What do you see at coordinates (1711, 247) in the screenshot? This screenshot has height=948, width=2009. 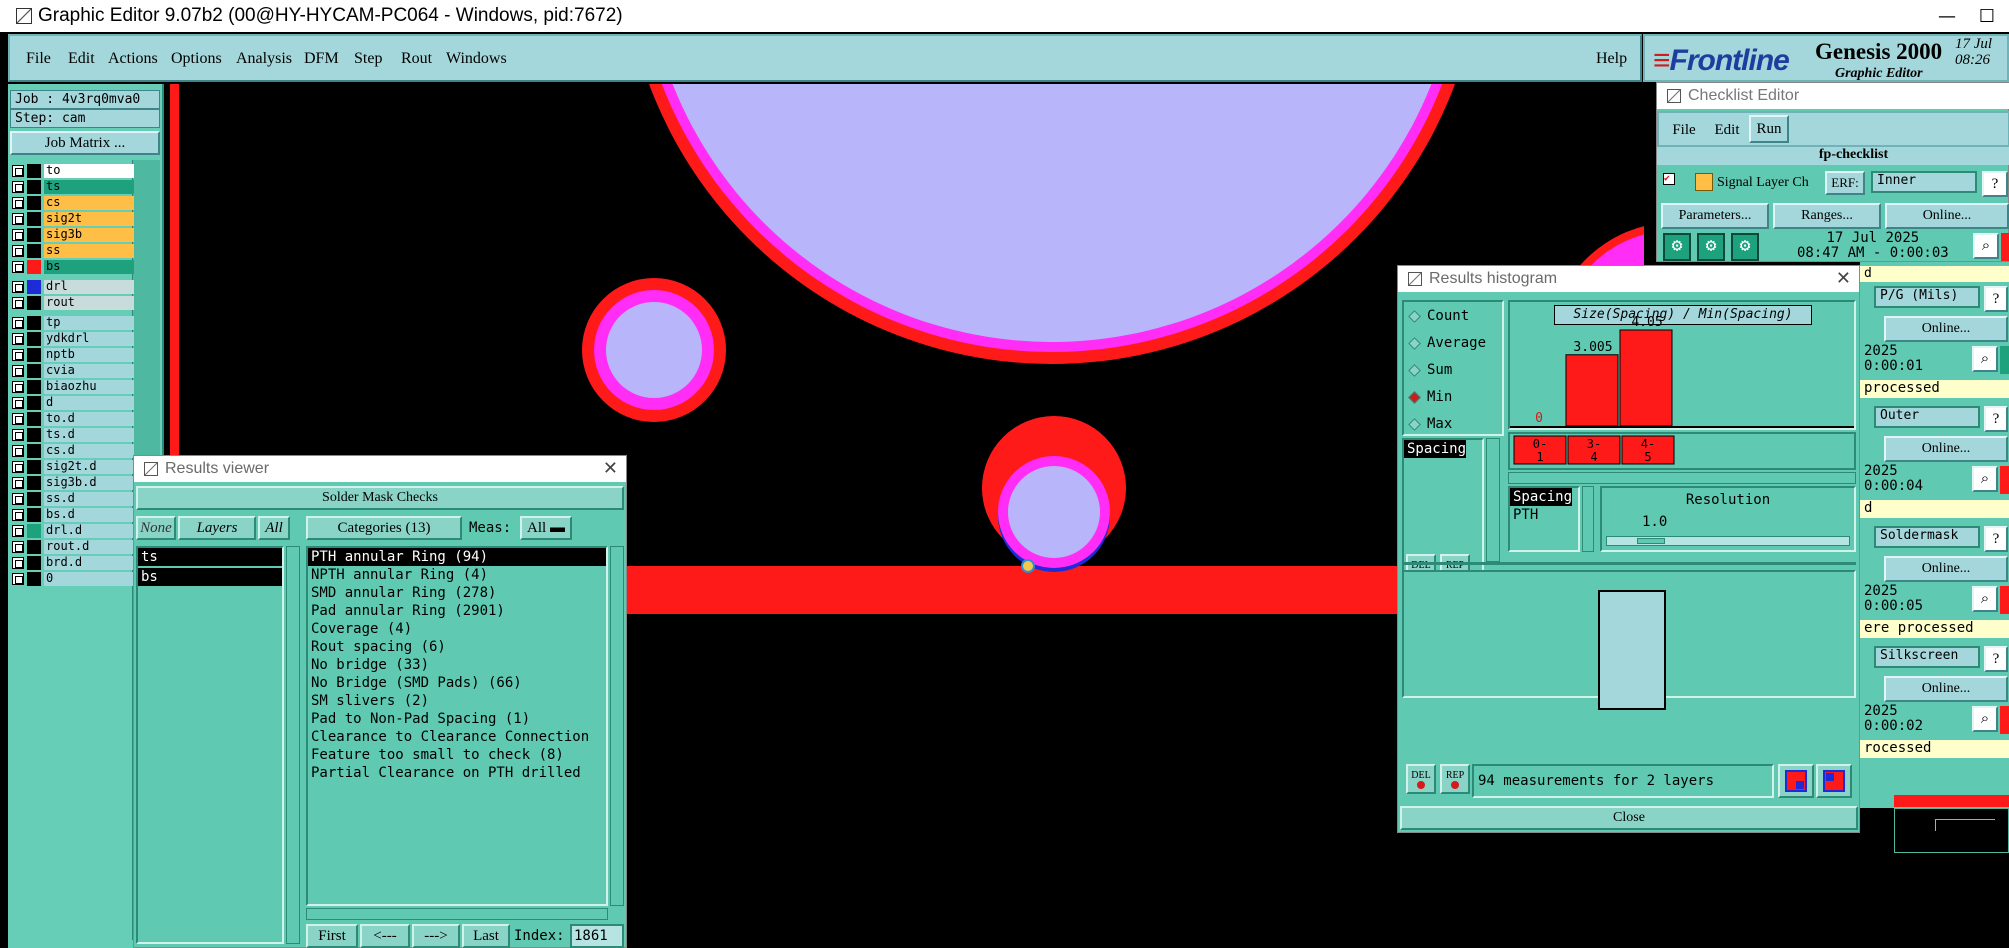 I see `run-step-icon: ⚙` at bounding box center [1711, 247].